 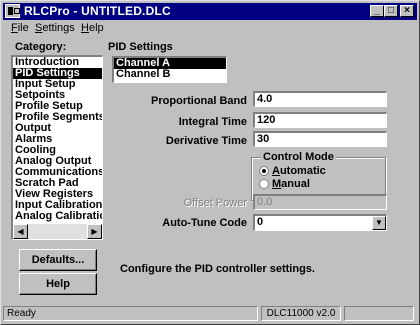 I want to click on channel-list: Channel A Channel B, so click(x=169, y=69).